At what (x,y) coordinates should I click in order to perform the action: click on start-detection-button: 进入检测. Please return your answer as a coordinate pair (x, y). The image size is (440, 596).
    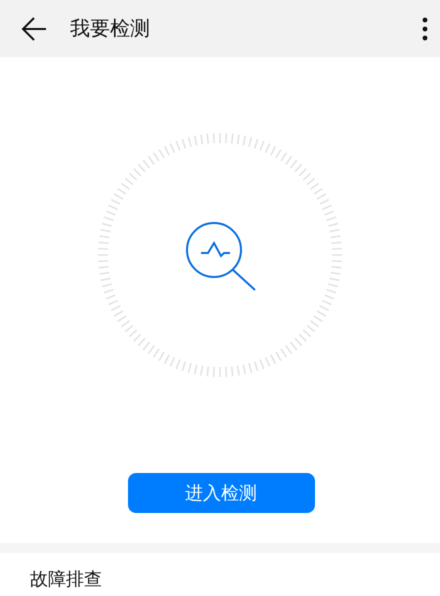
    Looking at the image, I should click on (221, 493).